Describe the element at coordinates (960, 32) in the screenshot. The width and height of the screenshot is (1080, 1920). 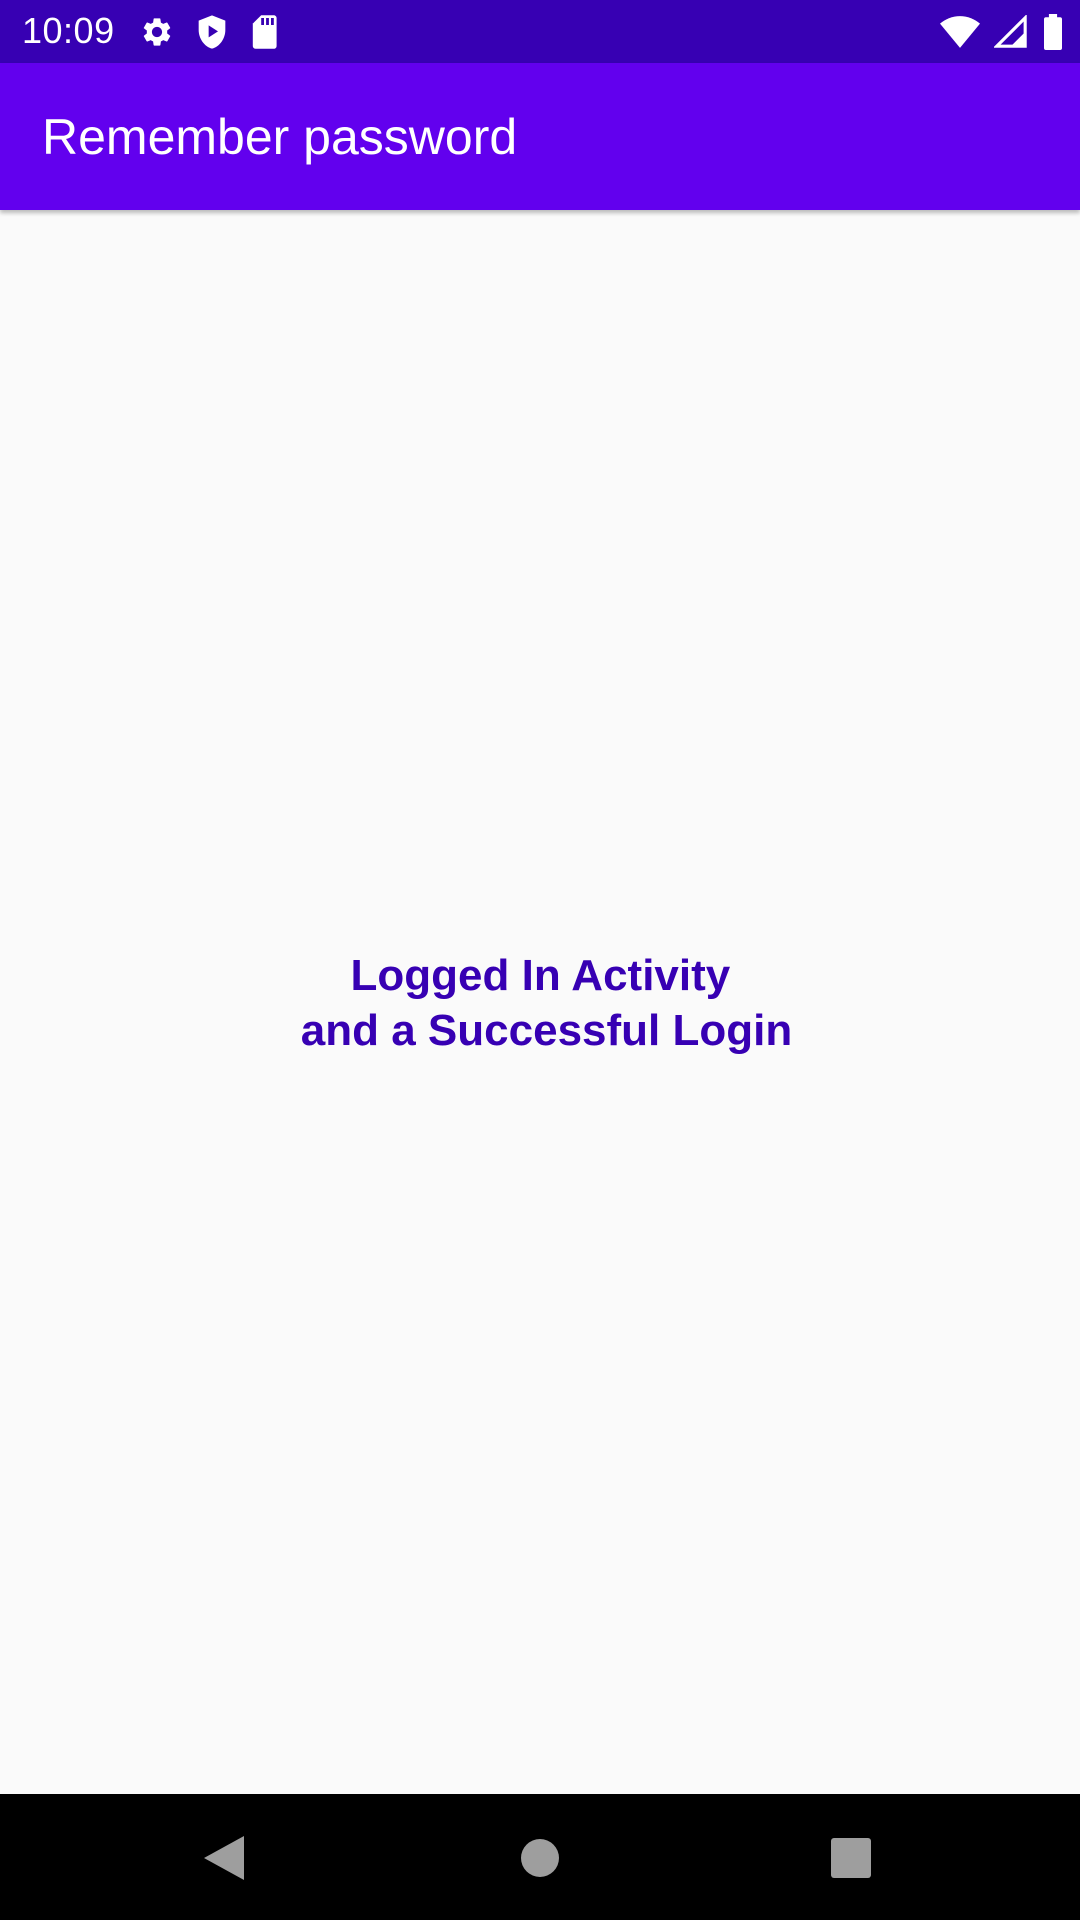
I see `wifi-icon` at that location.